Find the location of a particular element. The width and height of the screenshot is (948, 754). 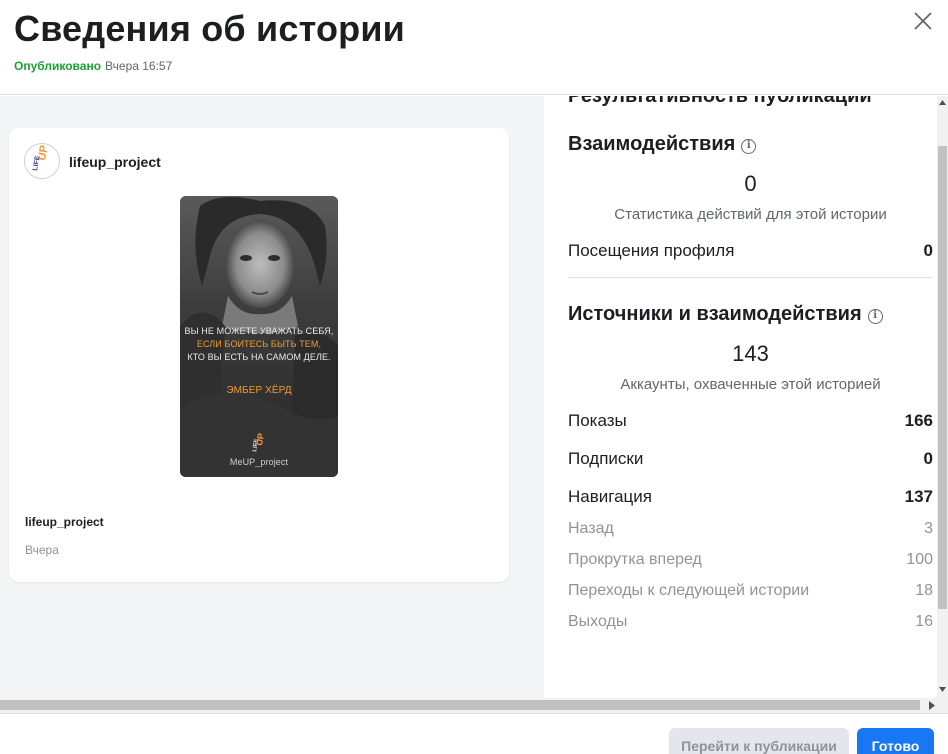

modal-footer: Перейти к публикации Готово is located at coordinates (474, 733).